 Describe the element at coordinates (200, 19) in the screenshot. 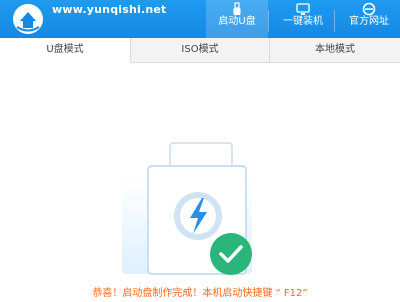

I see `top-bar: www.yunqishi.net 启动U盘 一键装机 官方网址` at that location.